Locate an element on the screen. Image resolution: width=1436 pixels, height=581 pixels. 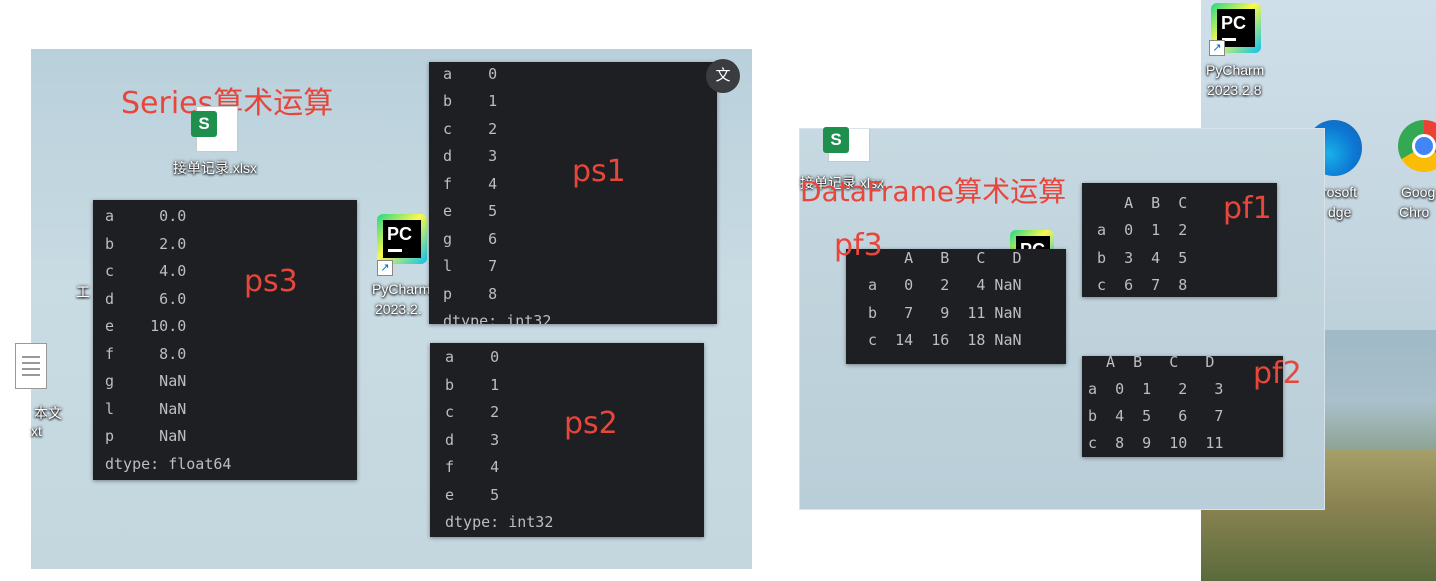
output-line: c 8 9 10 11 is located at coordinates (1156, 443).